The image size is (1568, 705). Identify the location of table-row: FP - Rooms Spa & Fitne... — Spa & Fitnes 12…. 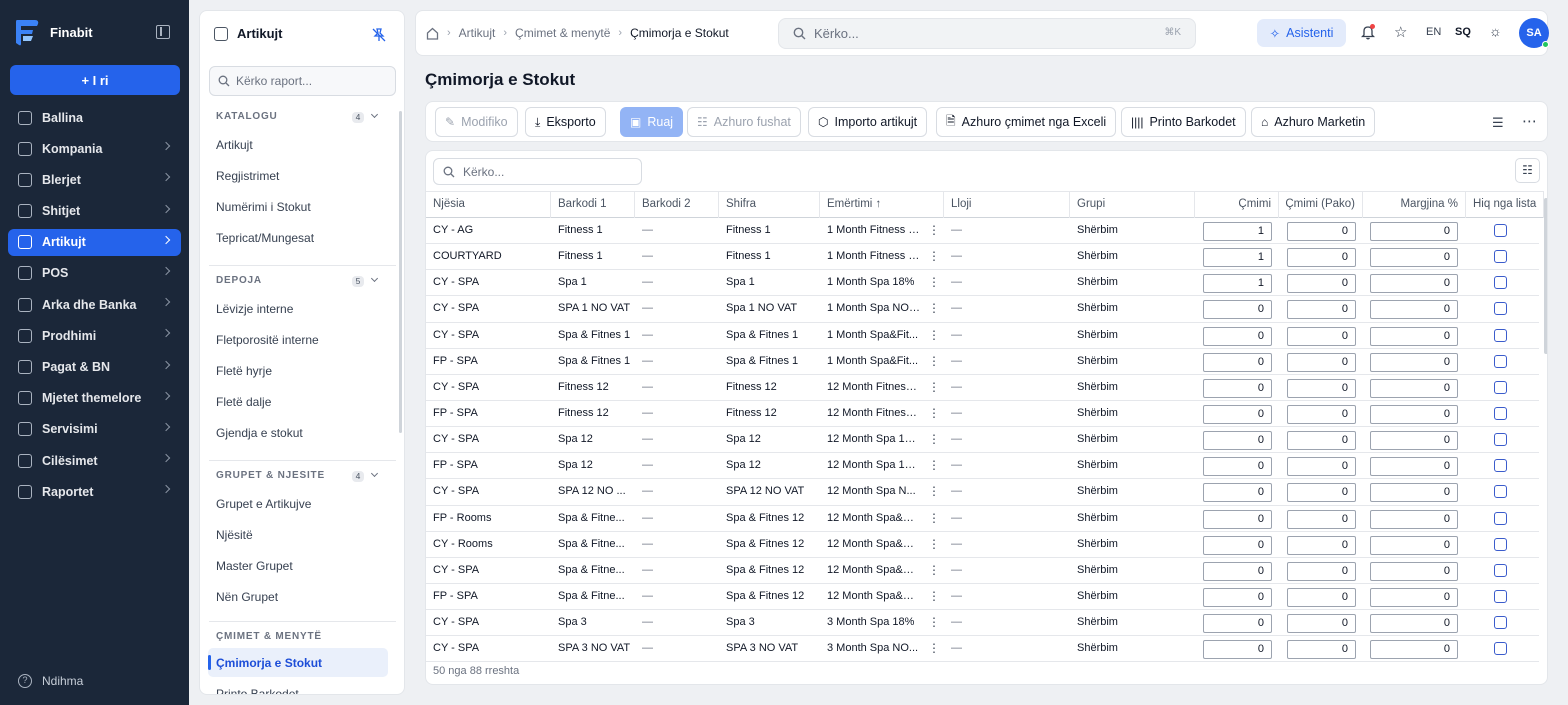
(982, 519).